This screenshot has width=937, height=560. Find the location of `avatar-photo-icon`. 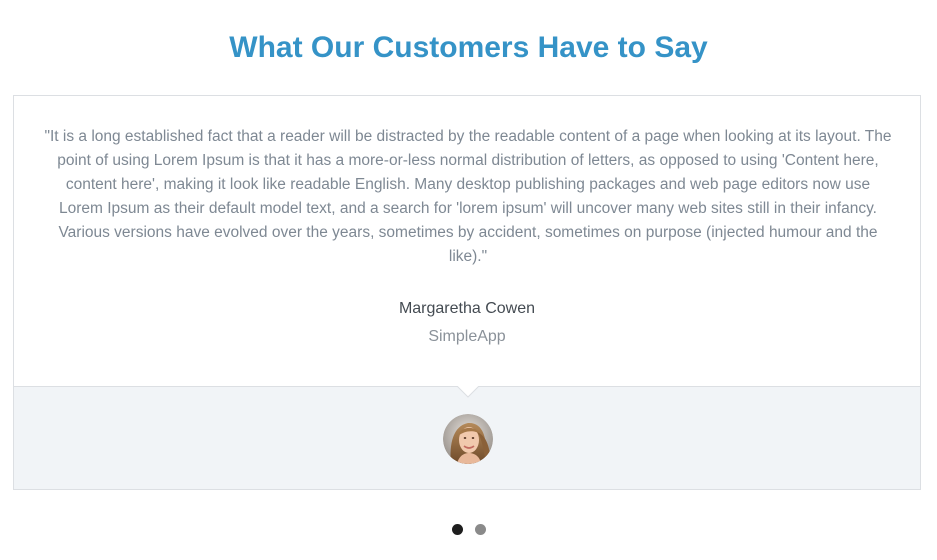

avatar-photo-icon is located at coordinates (468, 439).